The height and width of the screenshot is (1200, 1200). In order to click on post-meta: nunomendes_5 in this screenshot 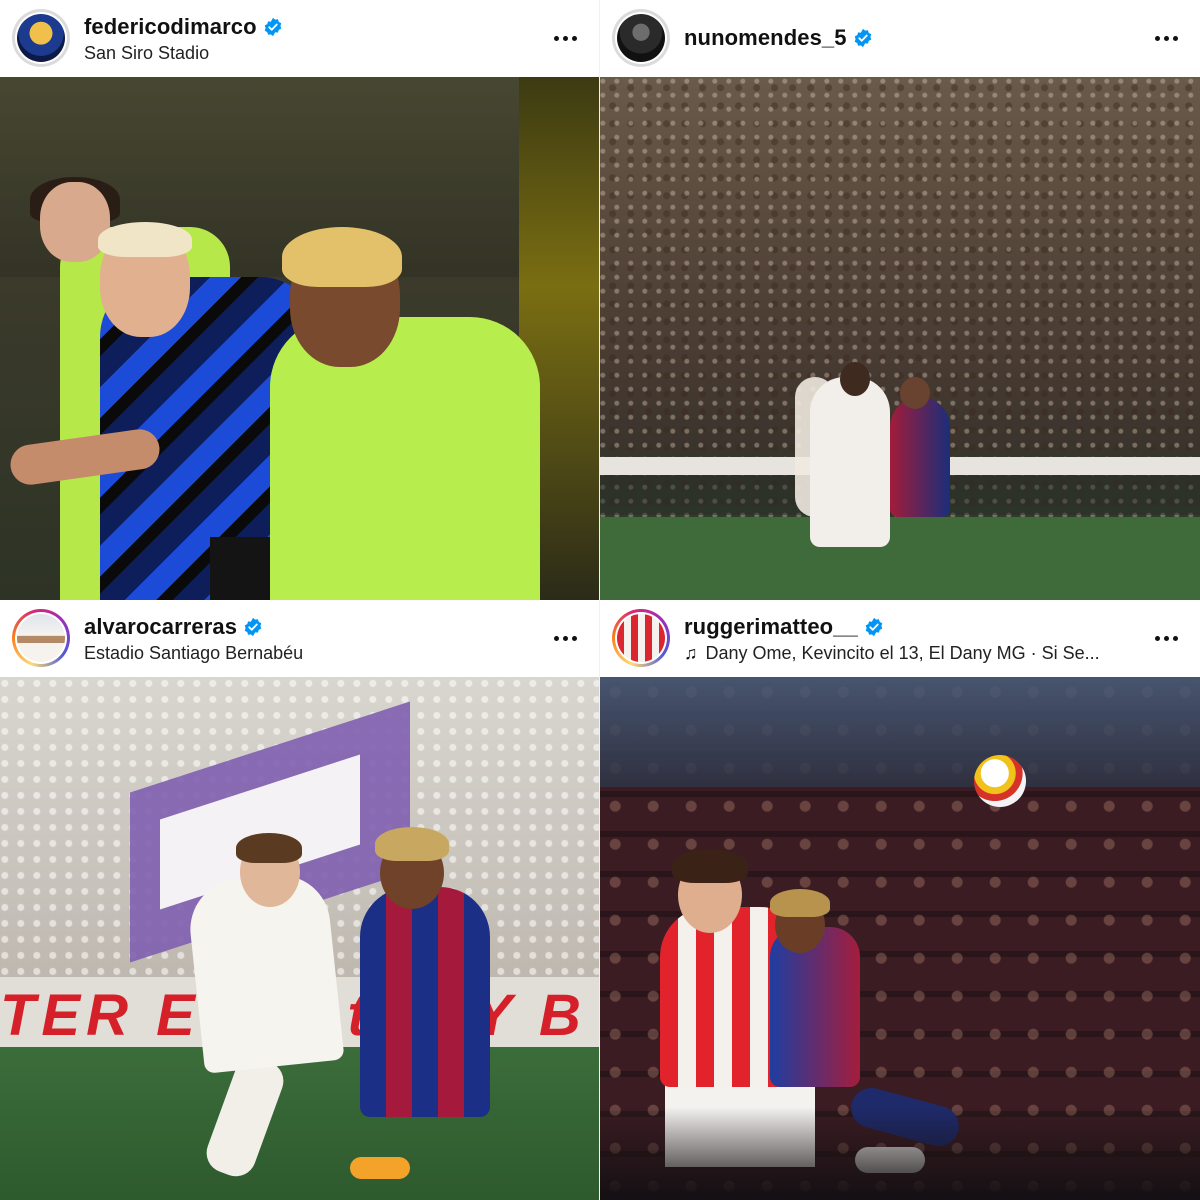, I will do `click(942, 38)`.